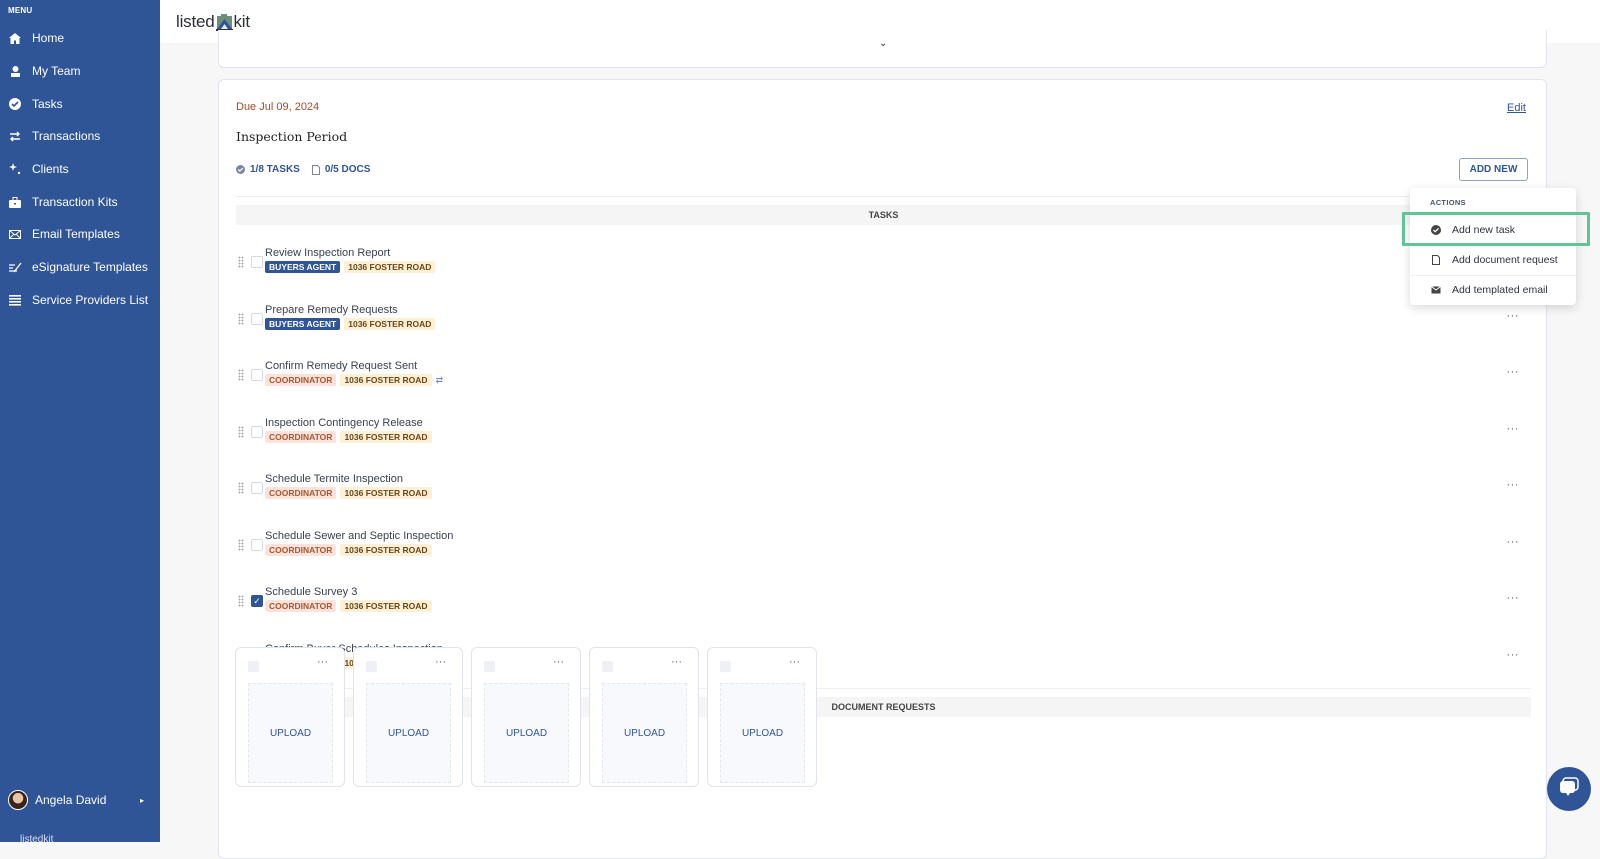  What do you see at coordinates (359, 536) in the screenshot?
I see `task-name: Schedule Sewer and Septic Inspection` at bounding box center [359, 536].